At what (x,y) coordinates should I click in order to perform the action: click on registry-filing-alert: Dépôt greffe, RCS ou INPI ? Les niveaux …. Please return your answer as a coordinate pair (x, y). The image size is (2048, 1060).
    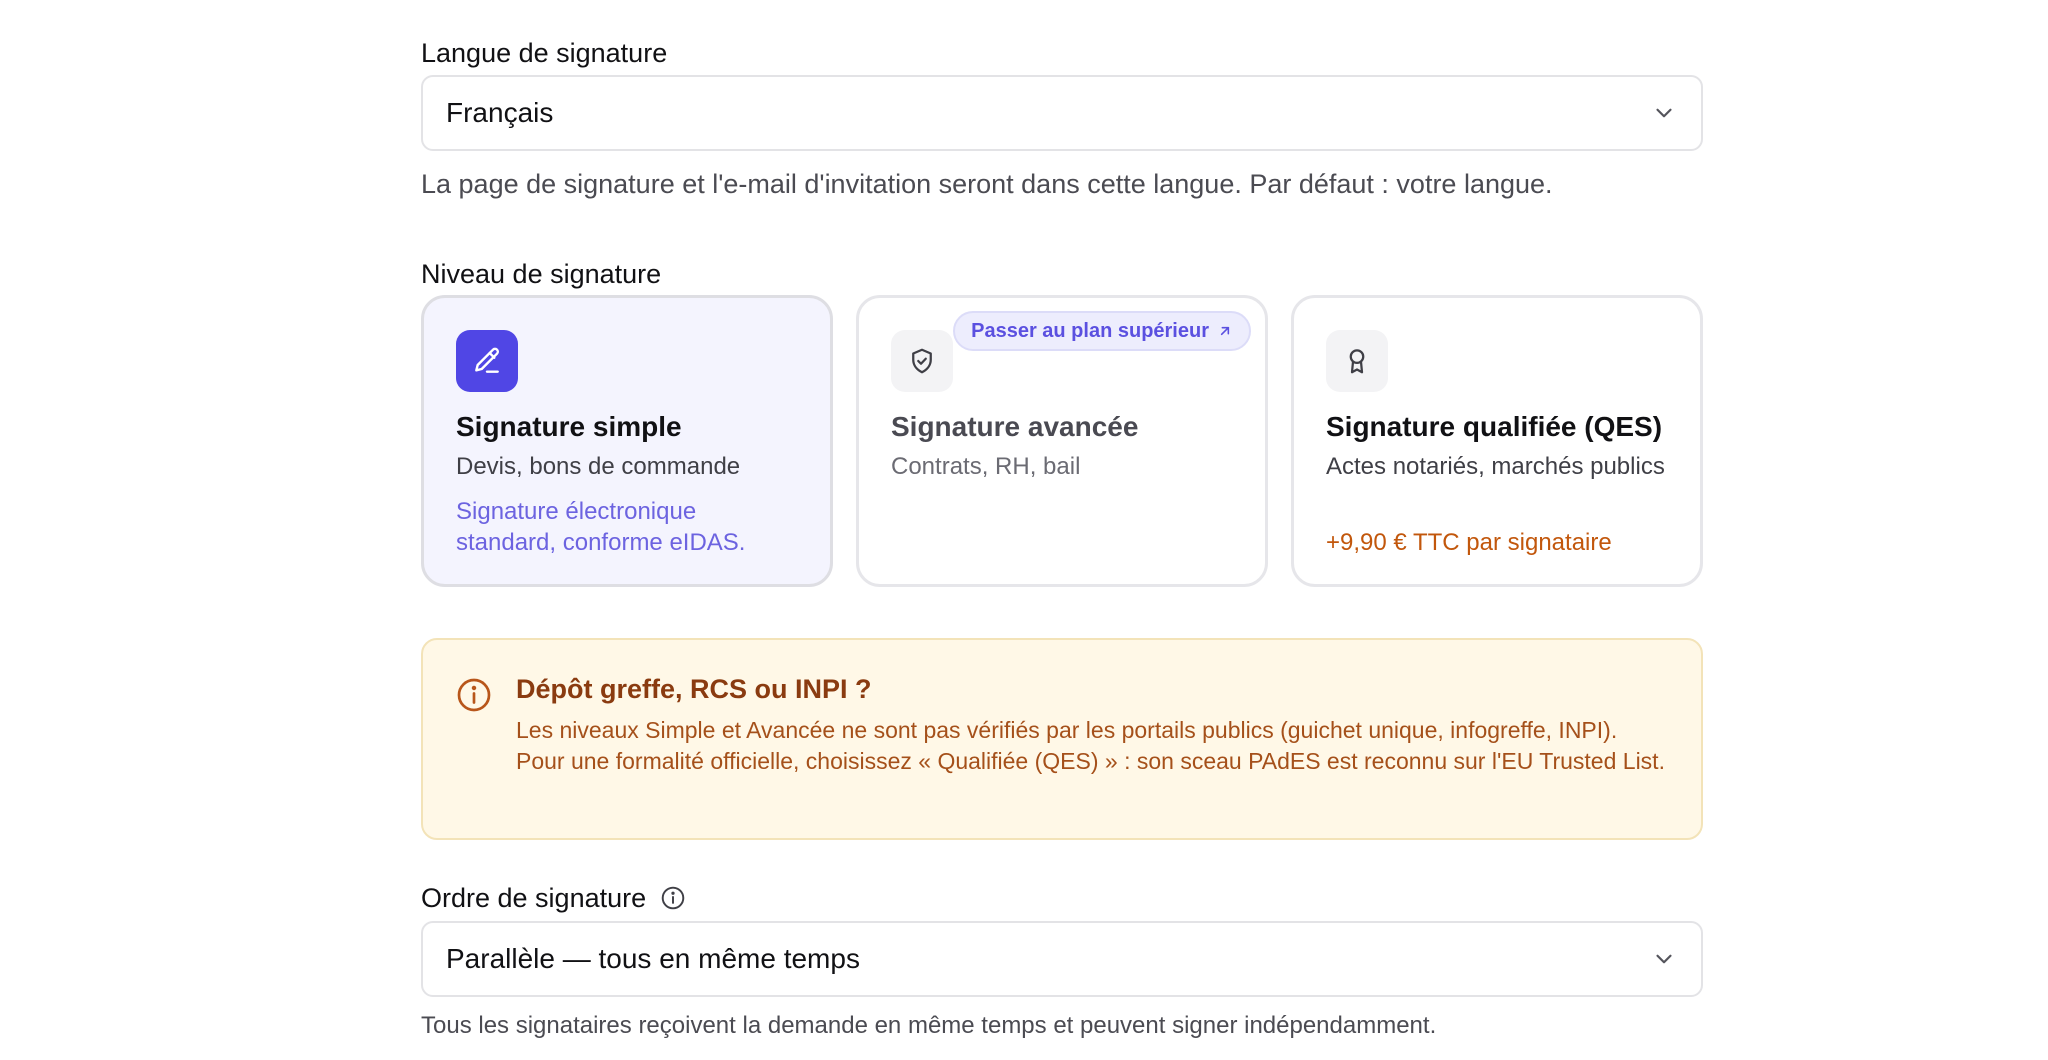
    Looking at the image, I should click on (1062, 739).